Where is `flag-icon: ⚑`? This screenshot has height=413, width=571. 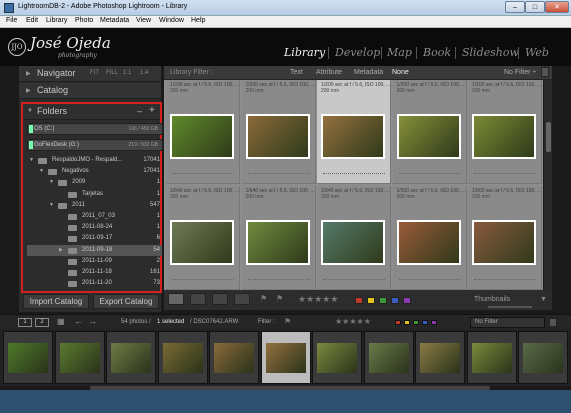 flag-icon: ⚑ is located at coordinates (263, 298).